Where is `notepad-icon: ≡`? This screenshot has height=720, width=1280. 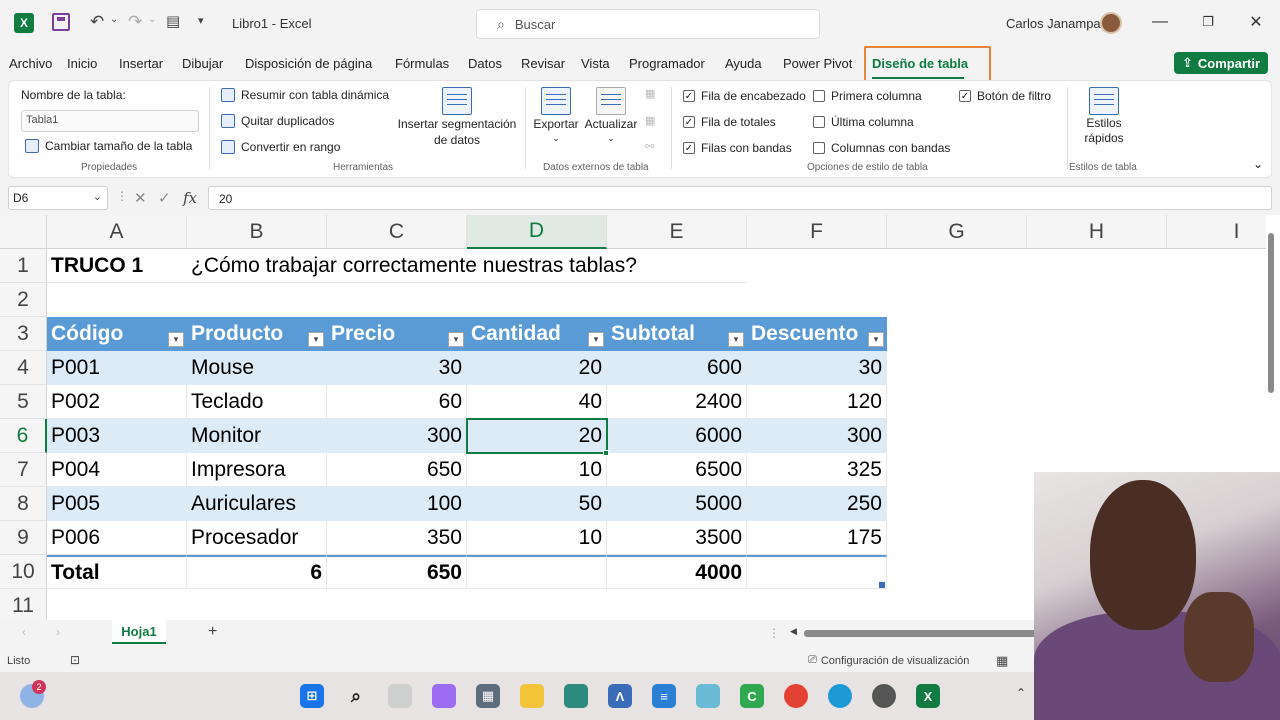
notepad-icon: ≡ is located at coordinates (664, 696).